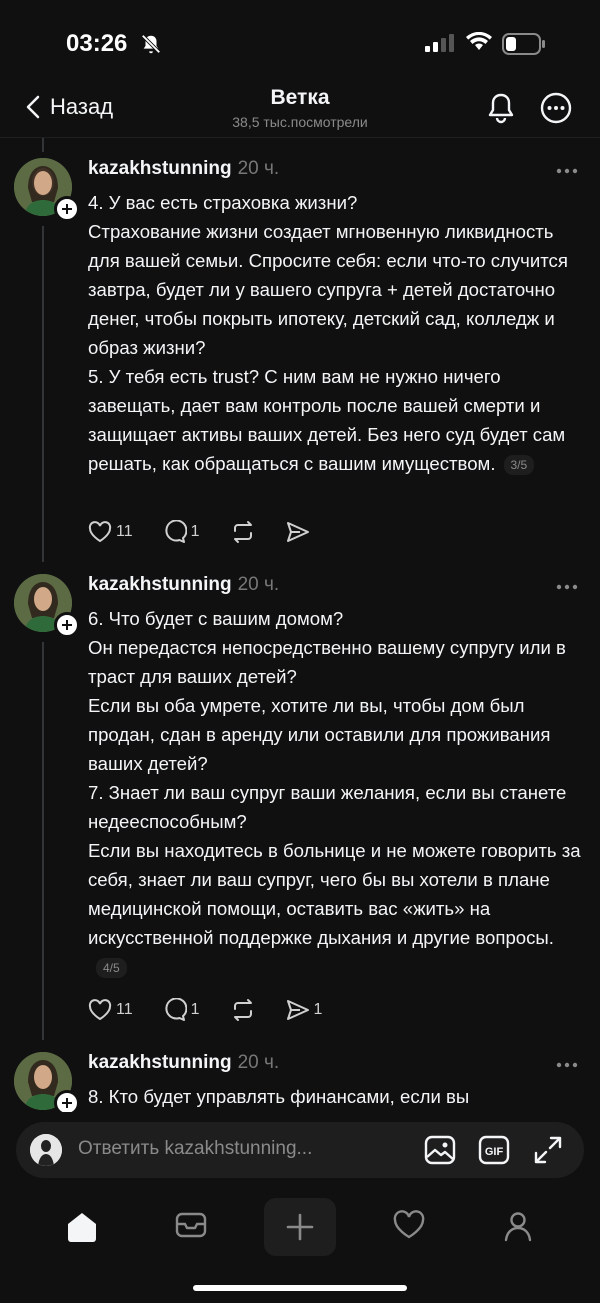 The image size is (600, 1303). What do you see at coordinates (556, 108) in the screenshot?
I see `more-icon` at bounding box center [556, 108].